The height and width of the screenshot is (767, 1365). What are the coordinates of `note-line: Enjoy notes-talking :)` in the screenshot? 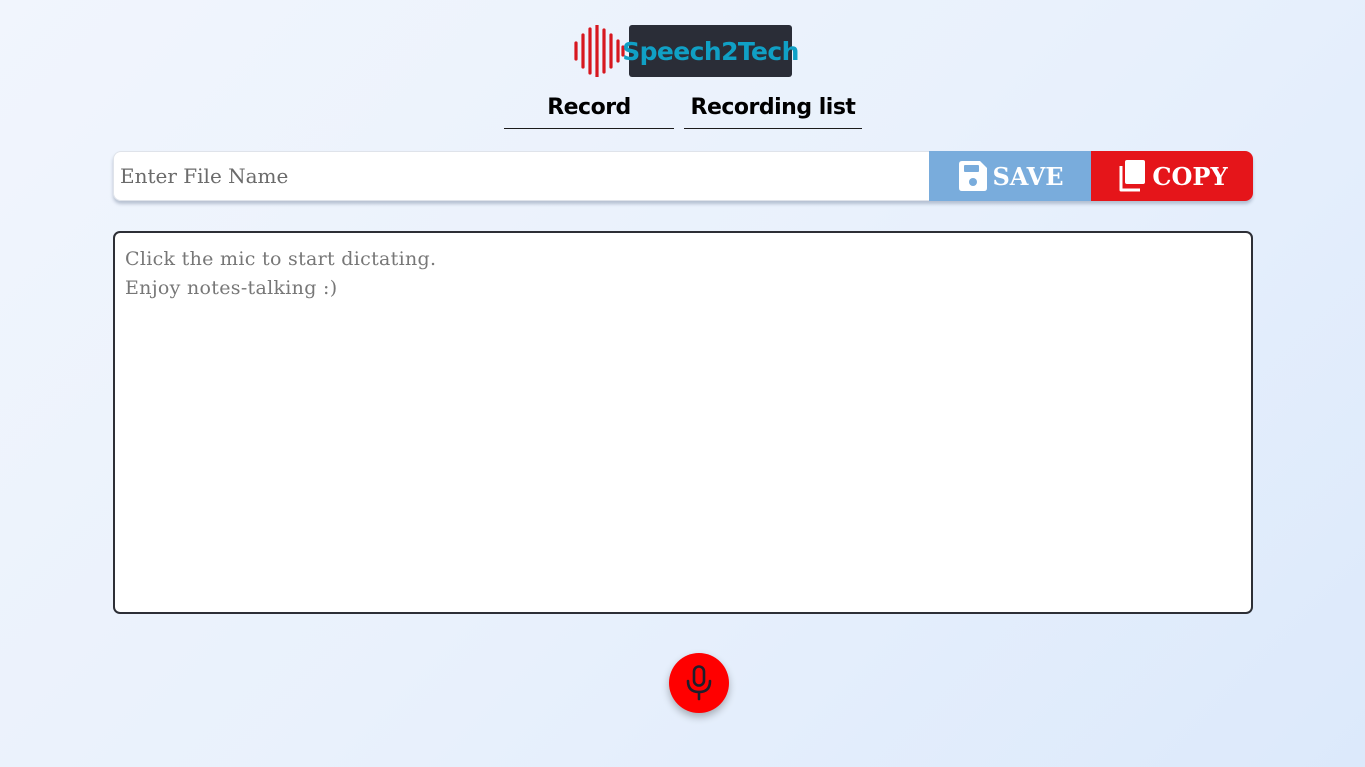 It's located at (231, 288).